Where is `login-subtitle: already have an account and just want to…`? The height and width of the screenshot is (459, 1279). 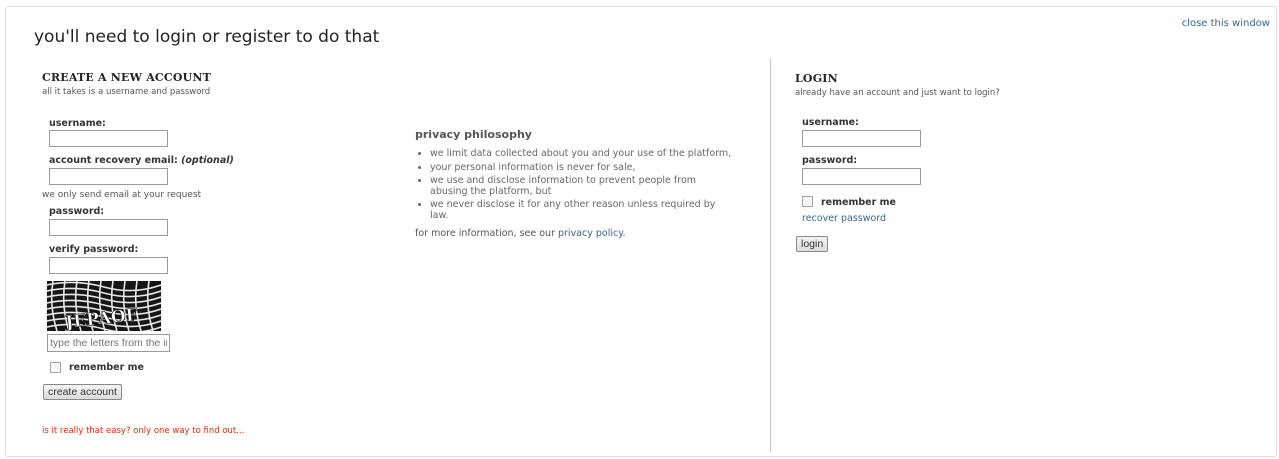 login-subtitle: already have an account and just want to… is located at coordinates (897, 93).